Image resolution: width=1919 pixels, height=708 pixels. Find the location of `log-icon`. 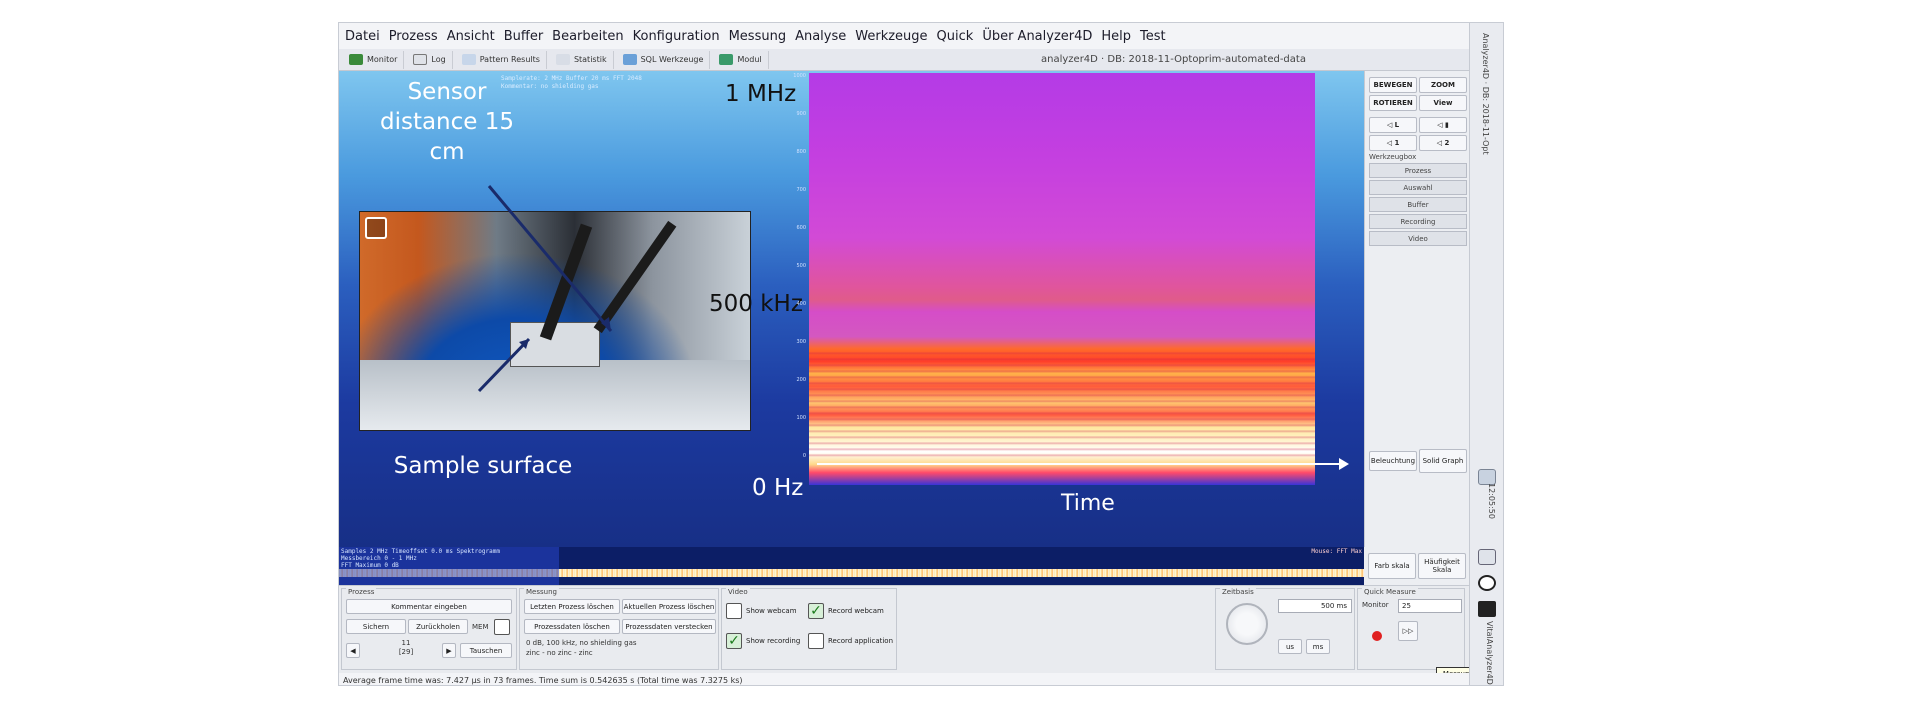

log-icon is located at coordinates (420, 59).